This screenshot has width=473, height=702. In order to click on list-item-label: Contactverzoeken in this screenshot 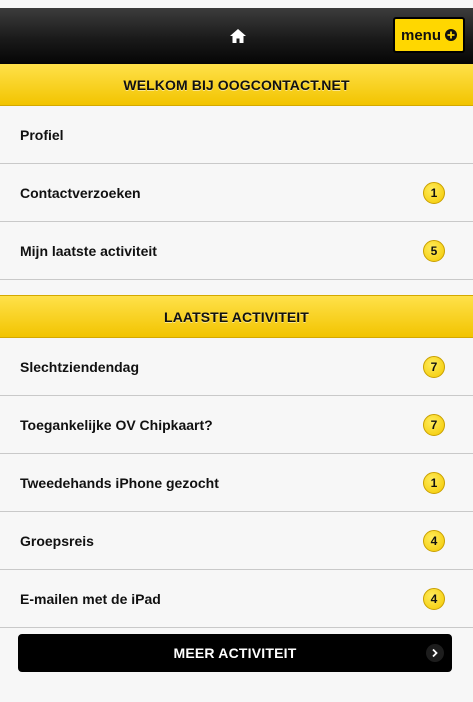, I will do `click(80, 192)`.